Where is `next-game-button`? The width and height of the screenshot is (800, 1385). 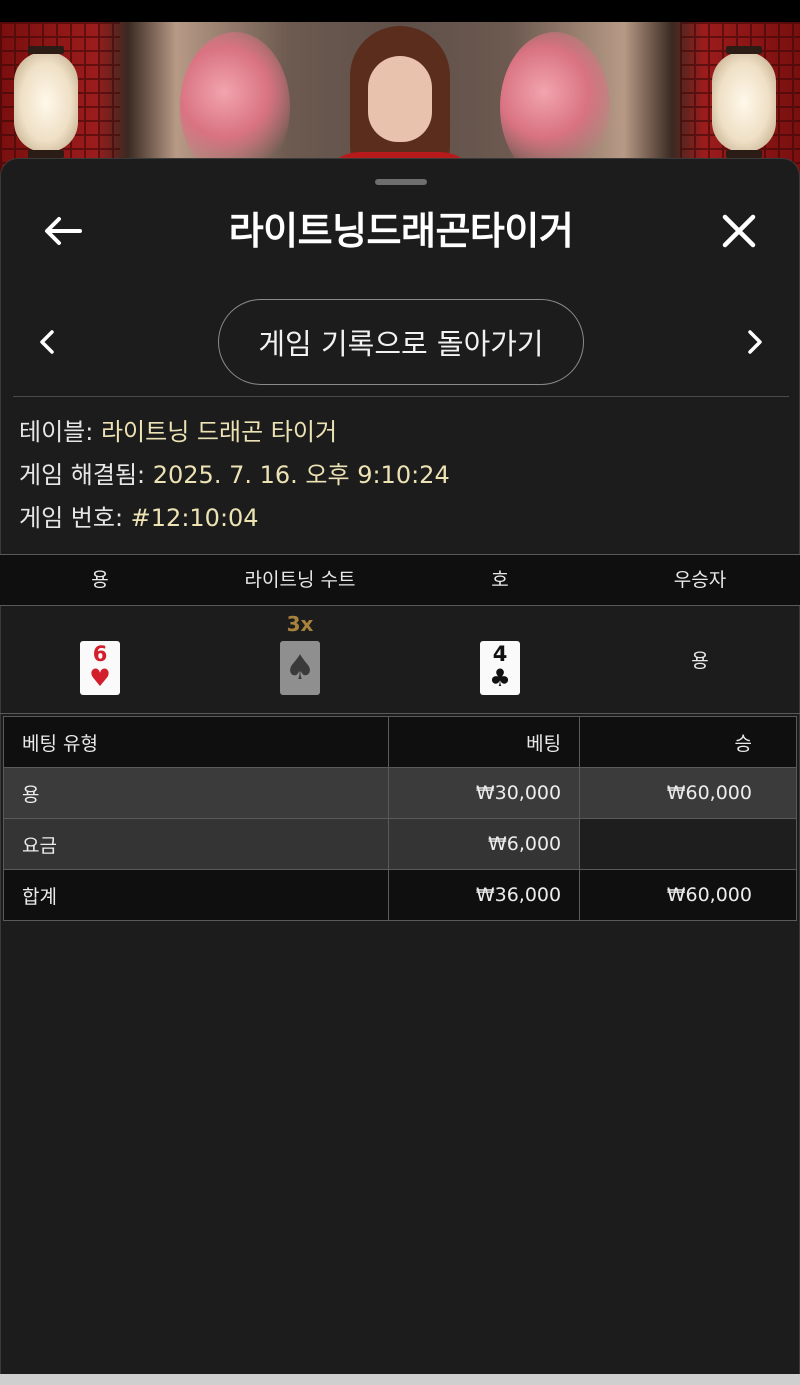
next-game-button is located at coordinates (755, 342).